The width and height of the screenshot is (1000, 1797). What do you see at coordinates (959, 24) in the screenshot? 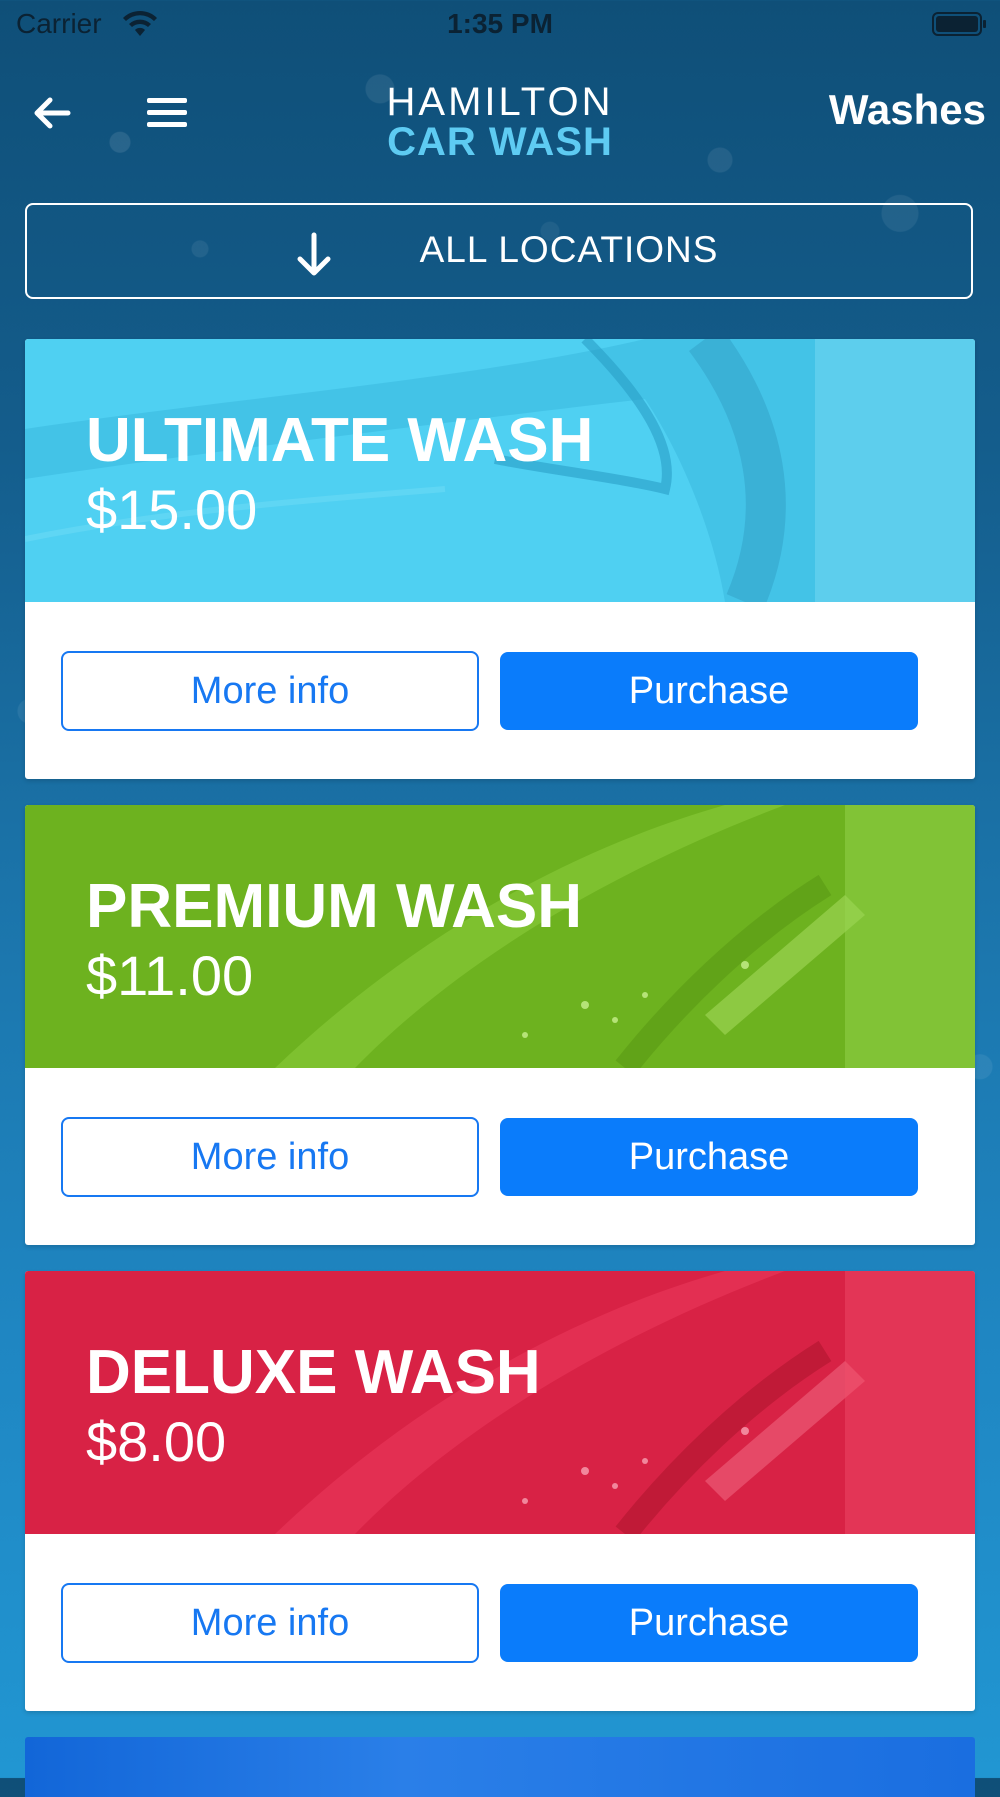
I see `battery-icon` at bounding box center [959, 24].